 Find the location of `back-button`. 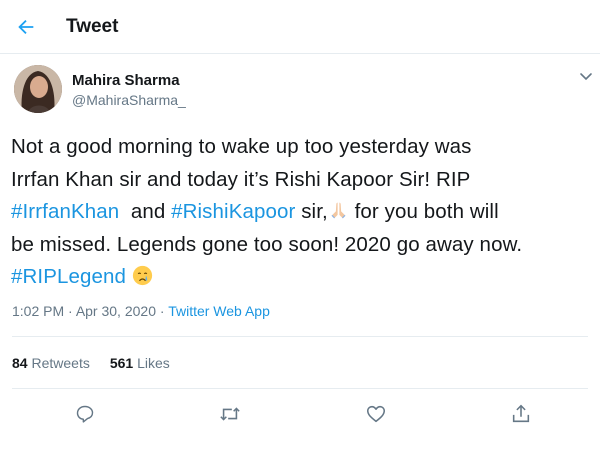

back-button is located at coordinates (26, 27).